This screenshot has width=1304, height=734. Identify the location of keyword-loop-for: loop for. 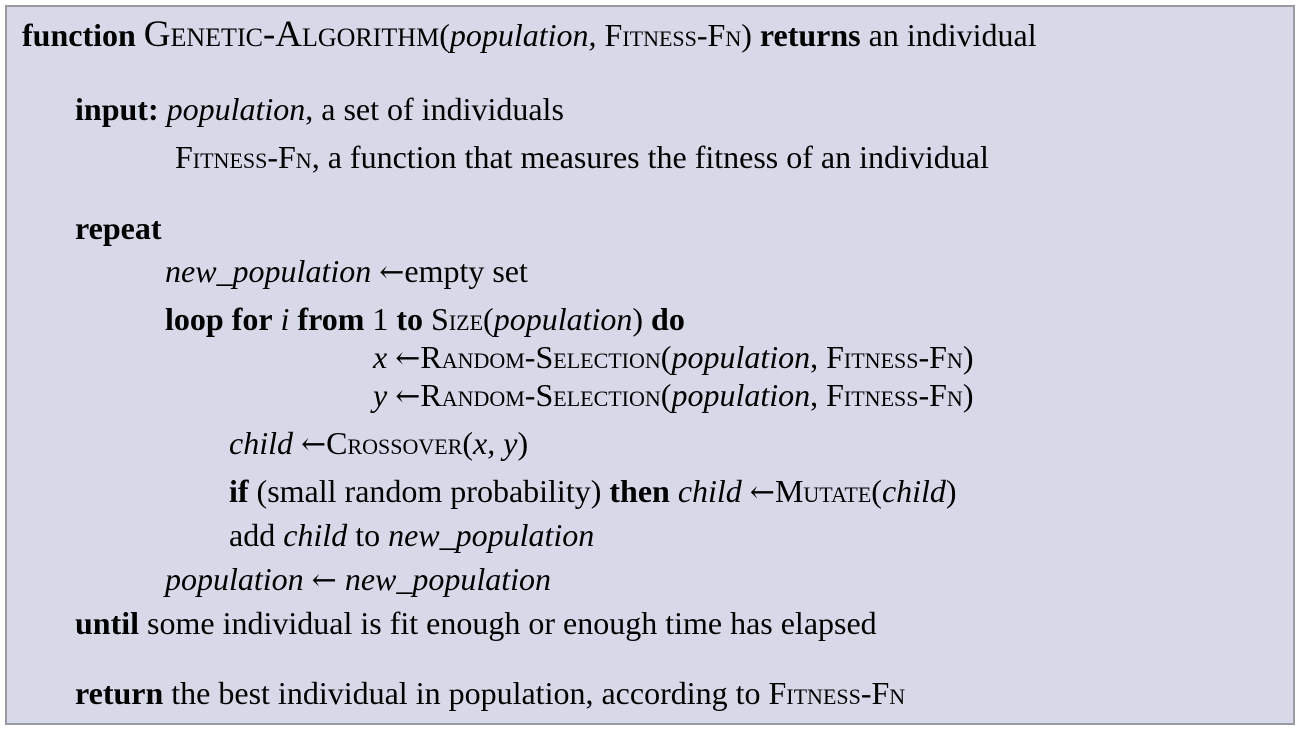
(219, 319).